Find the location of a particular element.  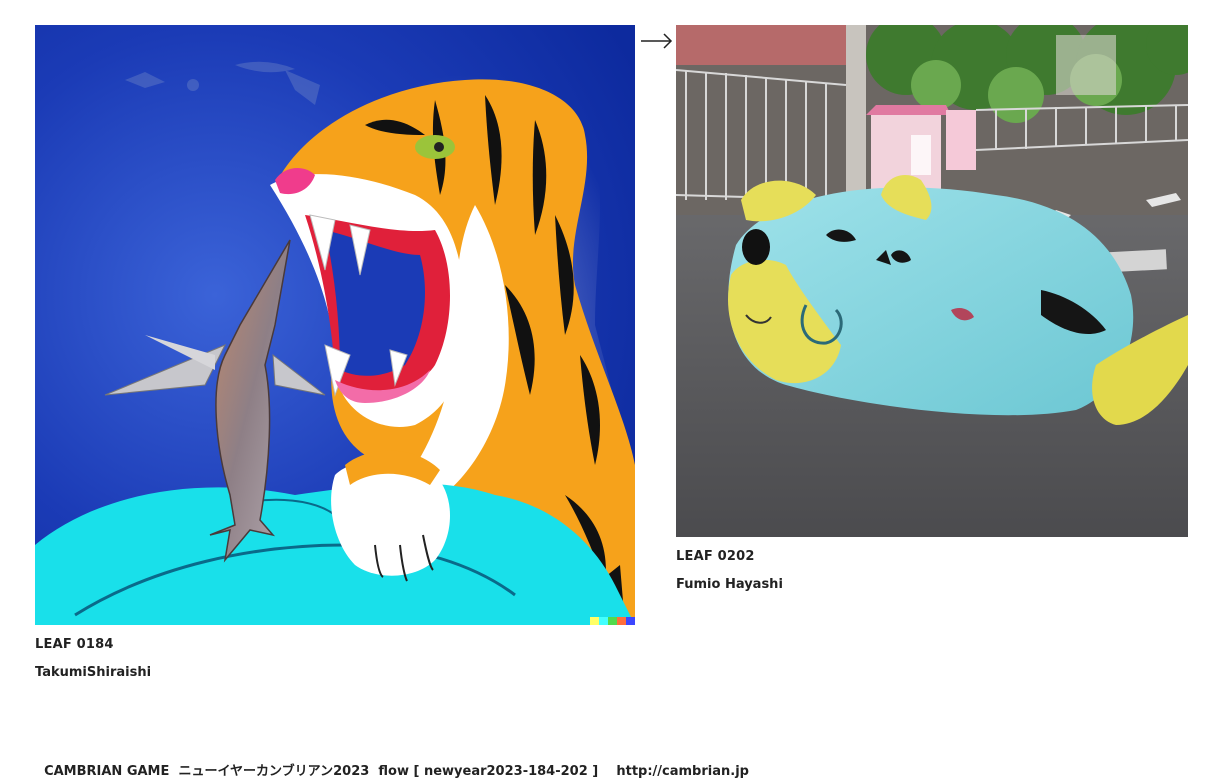

leaf-id: LEAF 0202 is located at coordinates (715, 556).